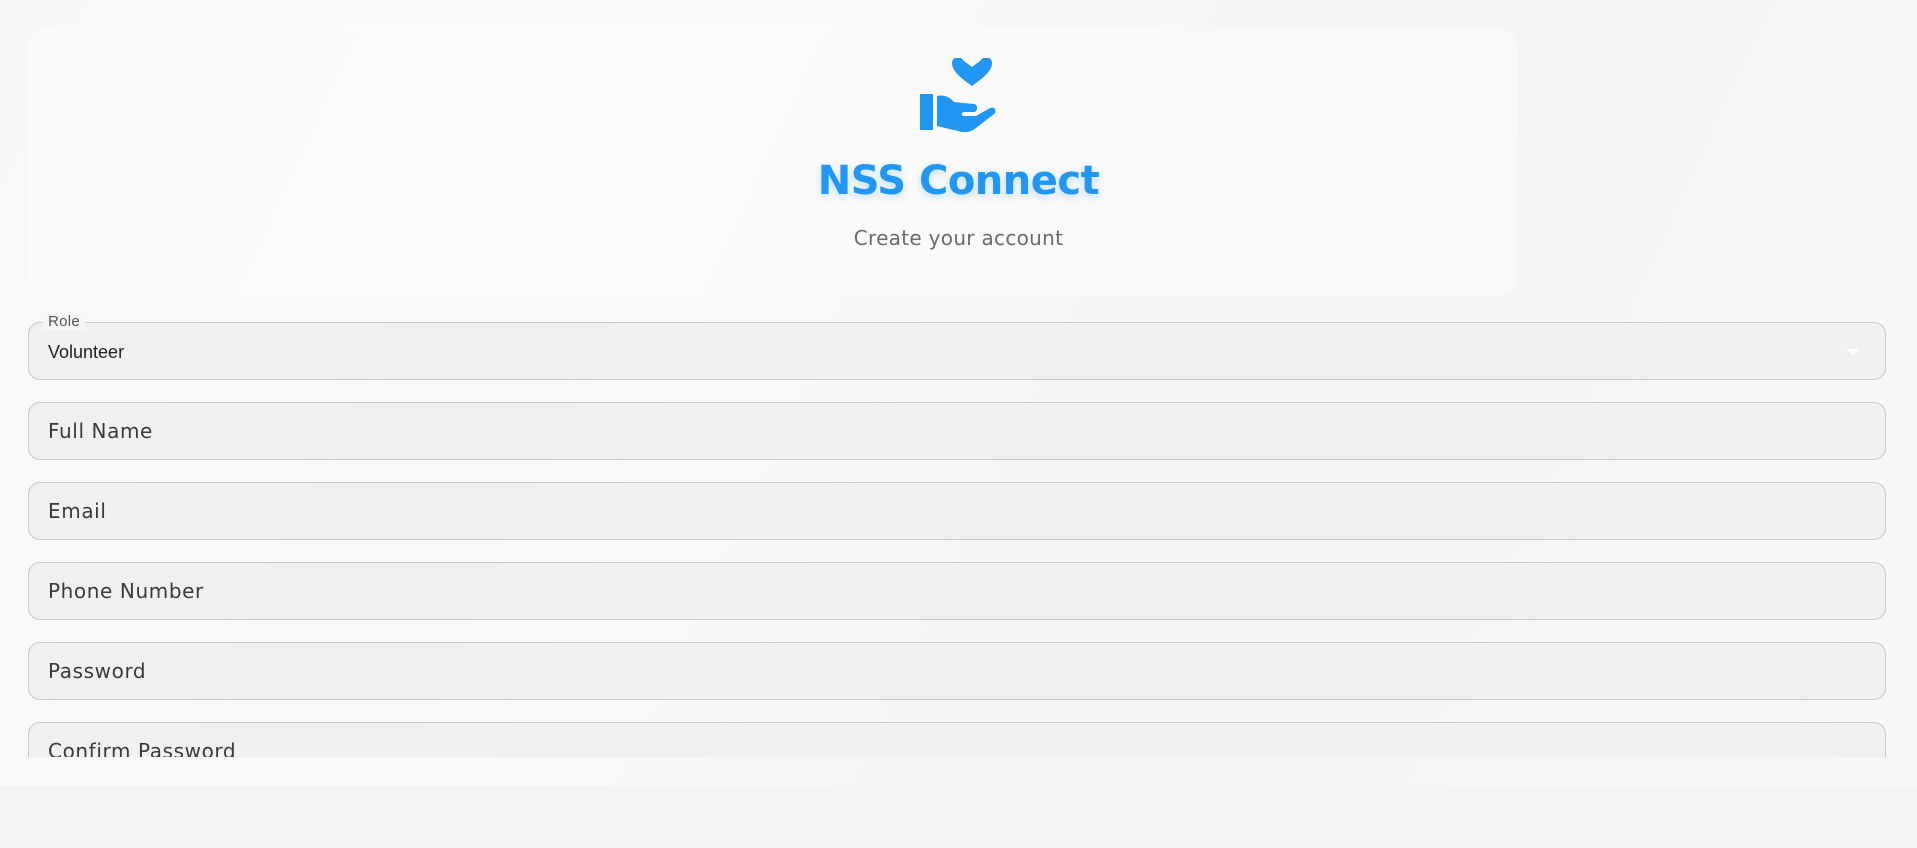  What do you see at coordinates (86, 352) in the screenshot?
I see `role-value: Volunteer` at bounding box center [86, 352].